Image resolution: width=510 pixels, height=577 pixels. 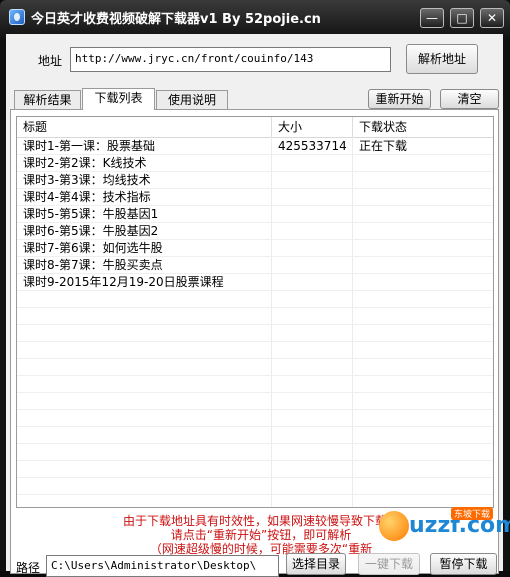 I want to click on watermark-logo: uzzf.com 东坡下载, so click(x=444, y=527).